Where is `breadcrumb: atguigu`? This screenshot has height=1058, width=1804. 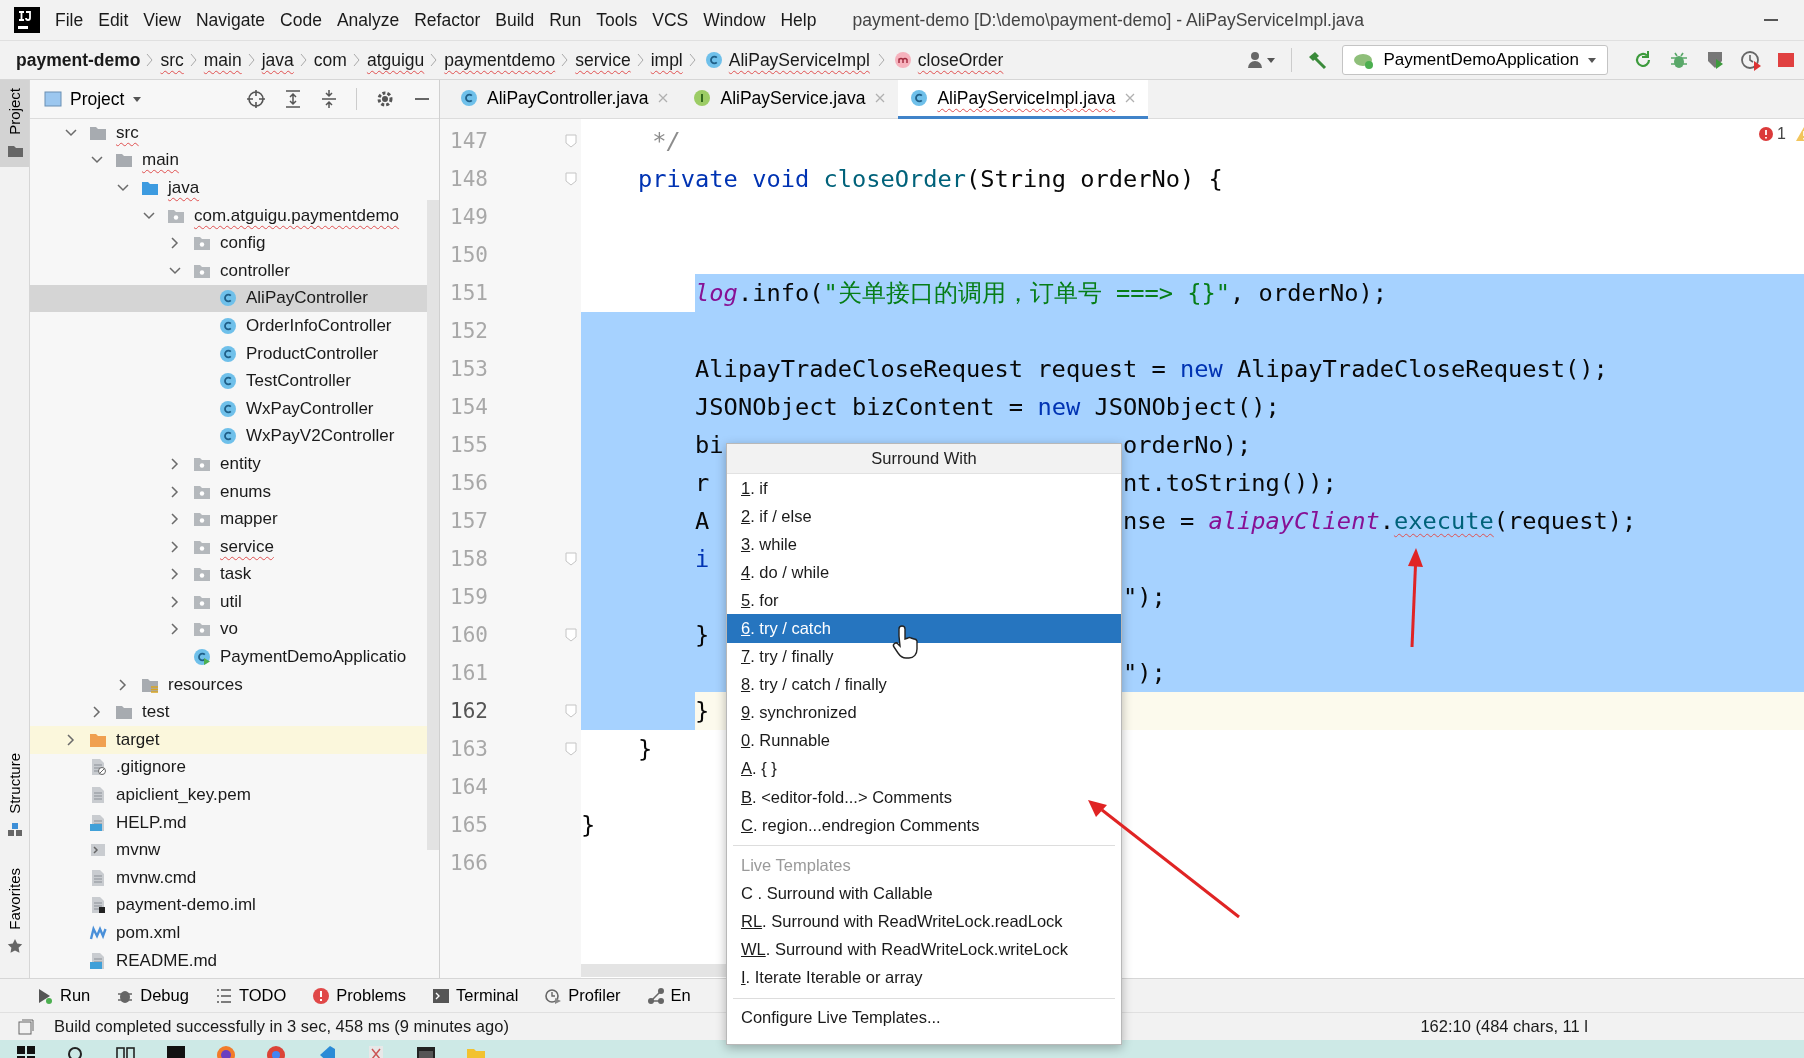 breadcrumb: atguigu is located at coordinates (395, 60).